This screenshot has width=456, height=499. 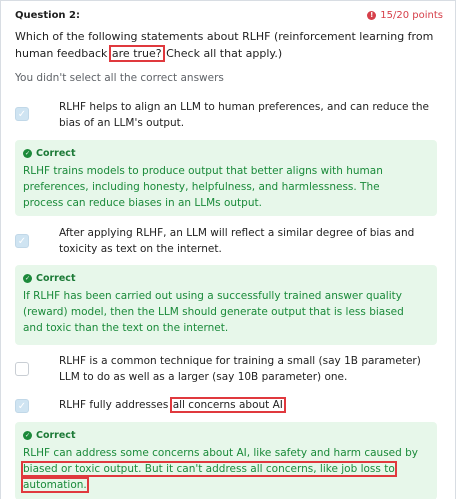 I want to click on points-text: 15/20 points, so click(x=411, y=15).